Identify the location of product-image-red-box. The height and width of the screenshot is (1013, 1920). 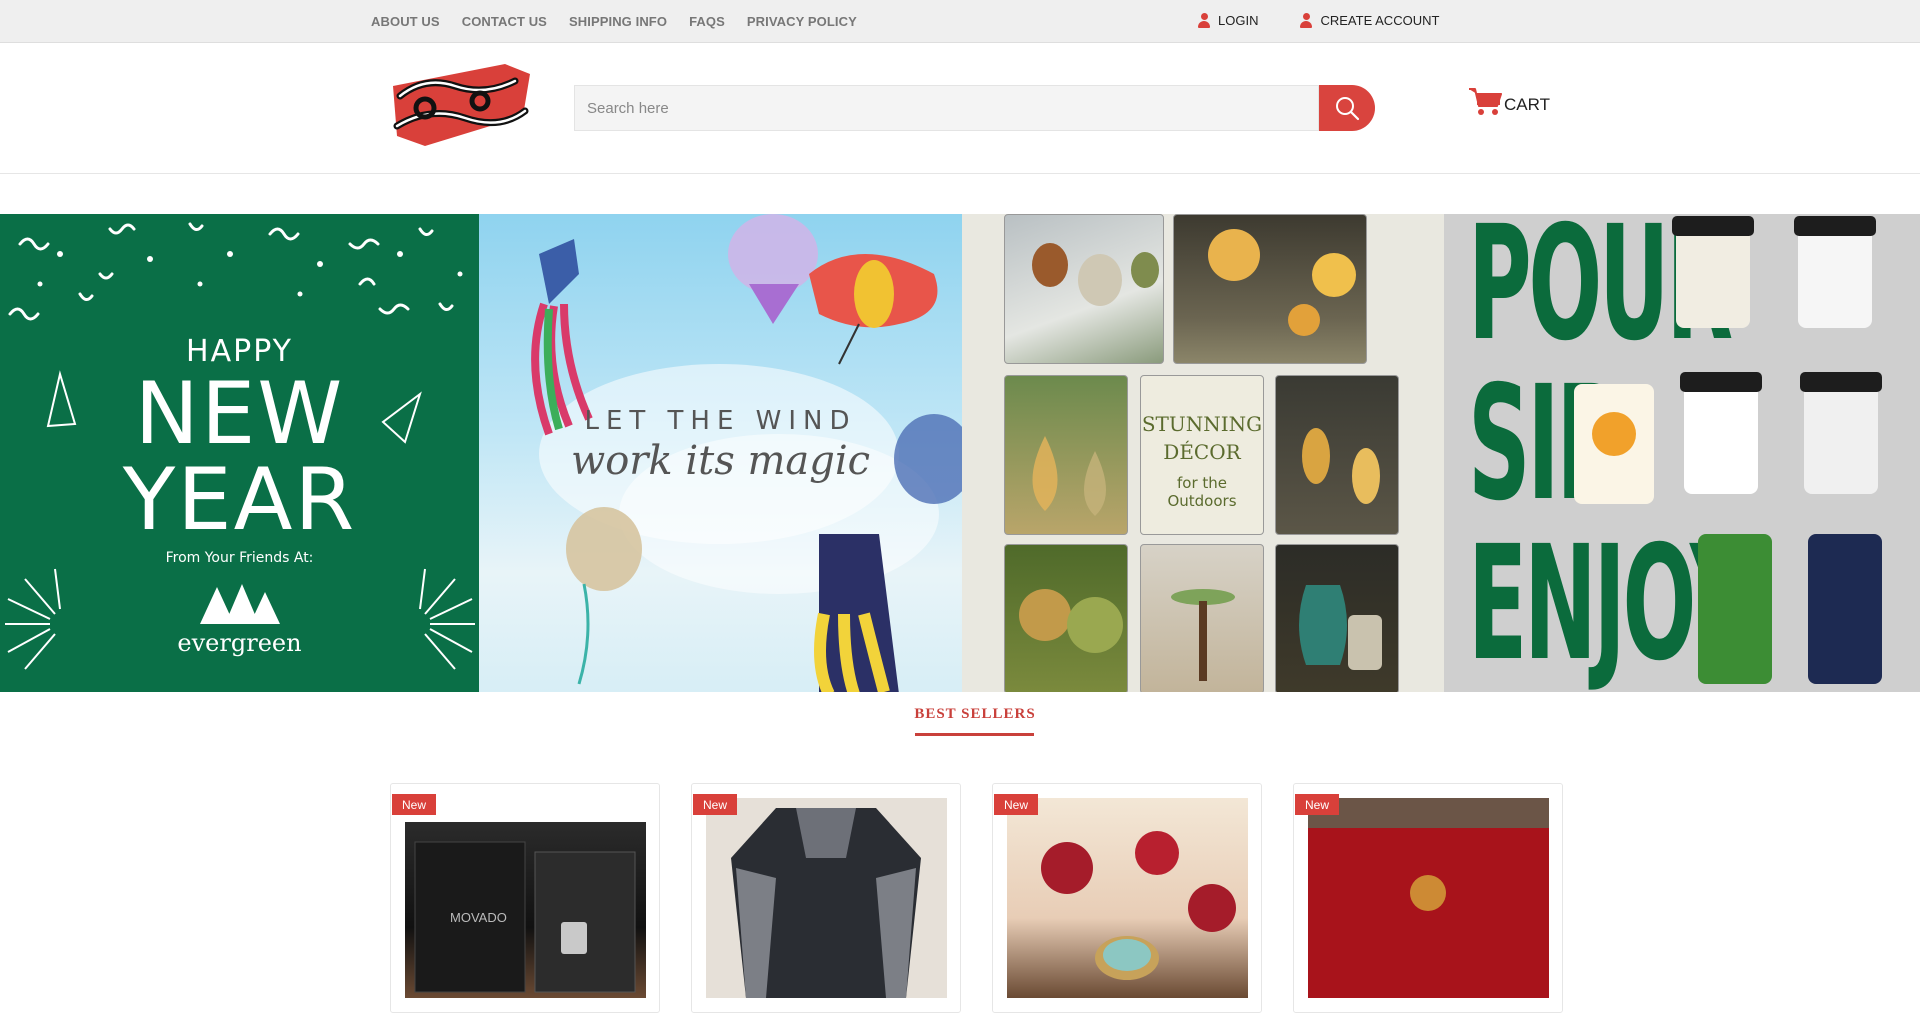
(1428, 898).